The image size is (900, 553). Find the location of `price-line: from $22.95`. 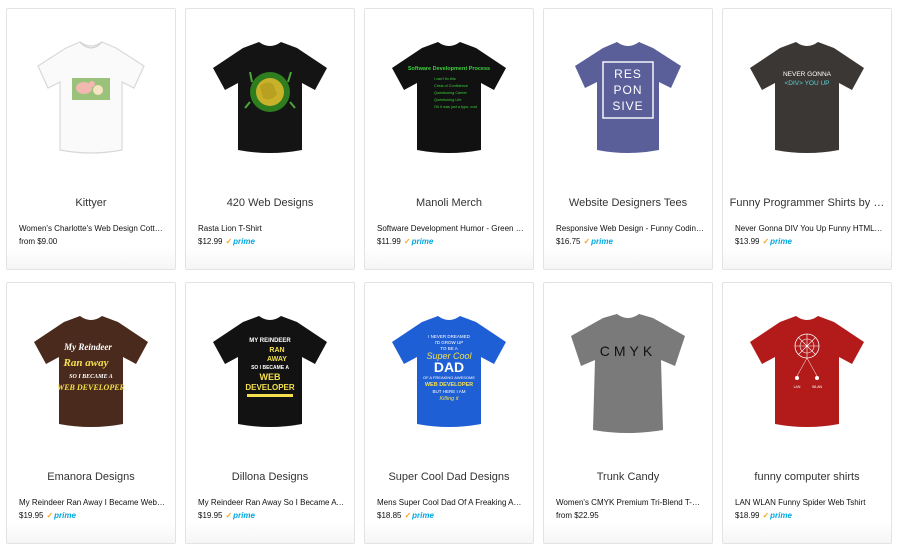

price-line: from $22.95 is located at coordinates (577, 515).